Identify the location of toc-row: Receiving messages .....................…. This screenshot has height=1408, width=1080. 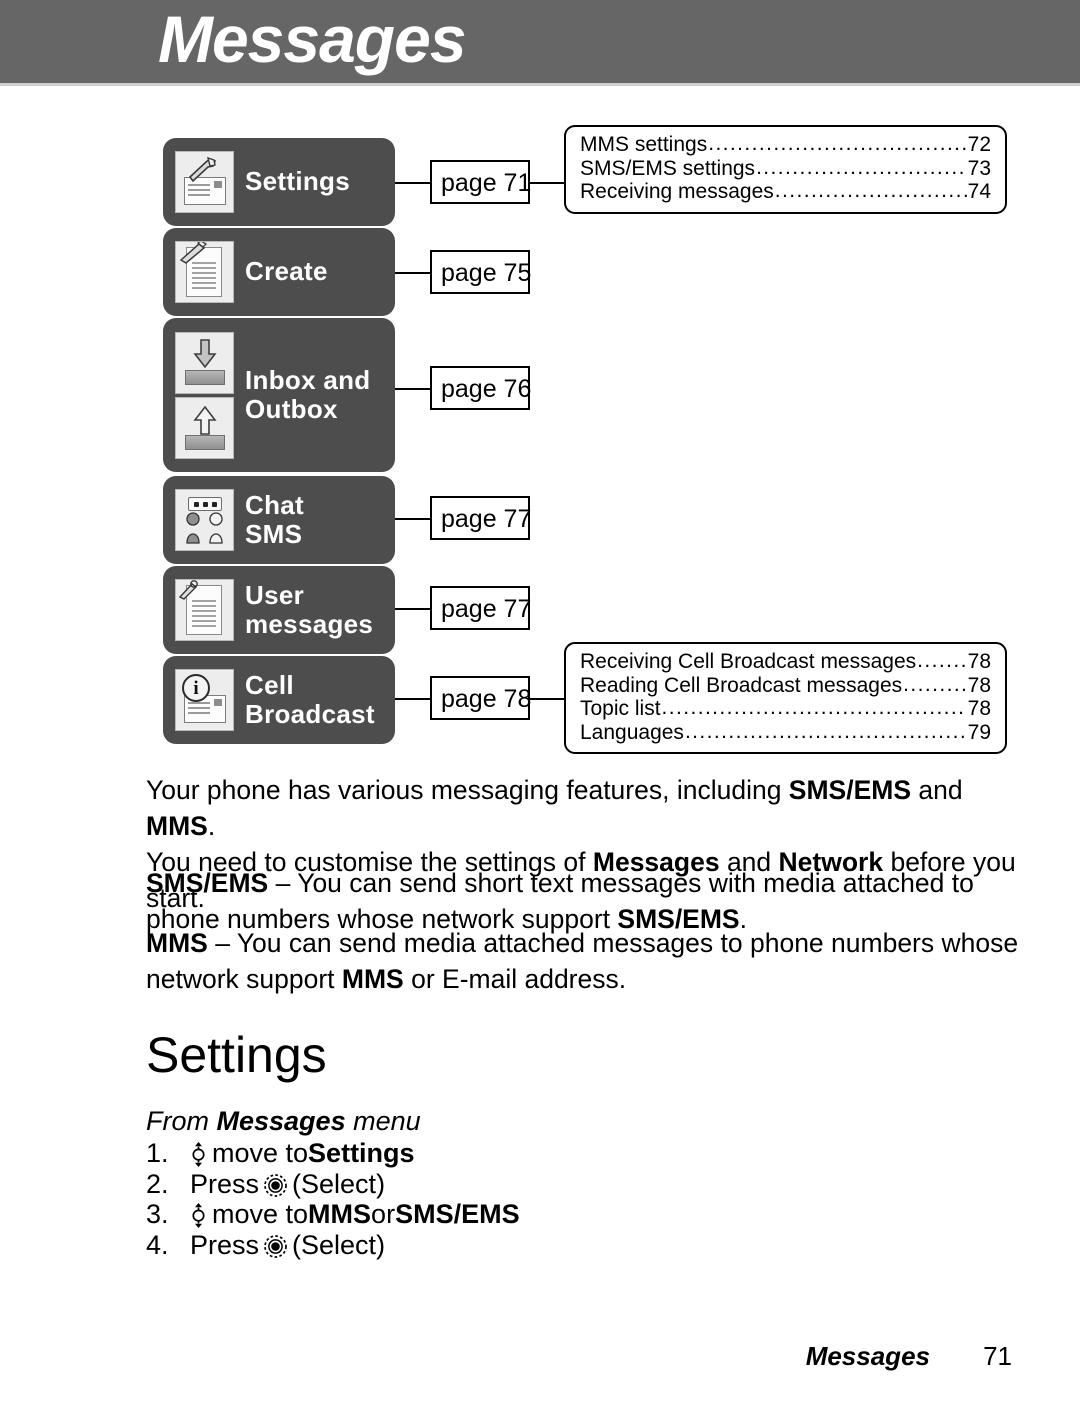
(785, 191).